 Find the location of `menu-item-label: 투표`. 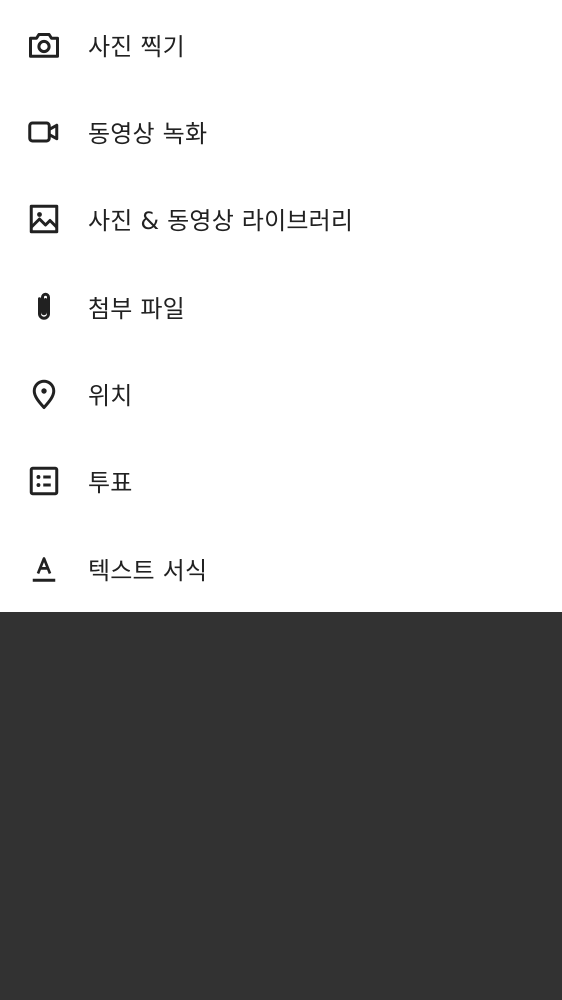

menu-item-label: 투표 is located at coordinates (110, 483).